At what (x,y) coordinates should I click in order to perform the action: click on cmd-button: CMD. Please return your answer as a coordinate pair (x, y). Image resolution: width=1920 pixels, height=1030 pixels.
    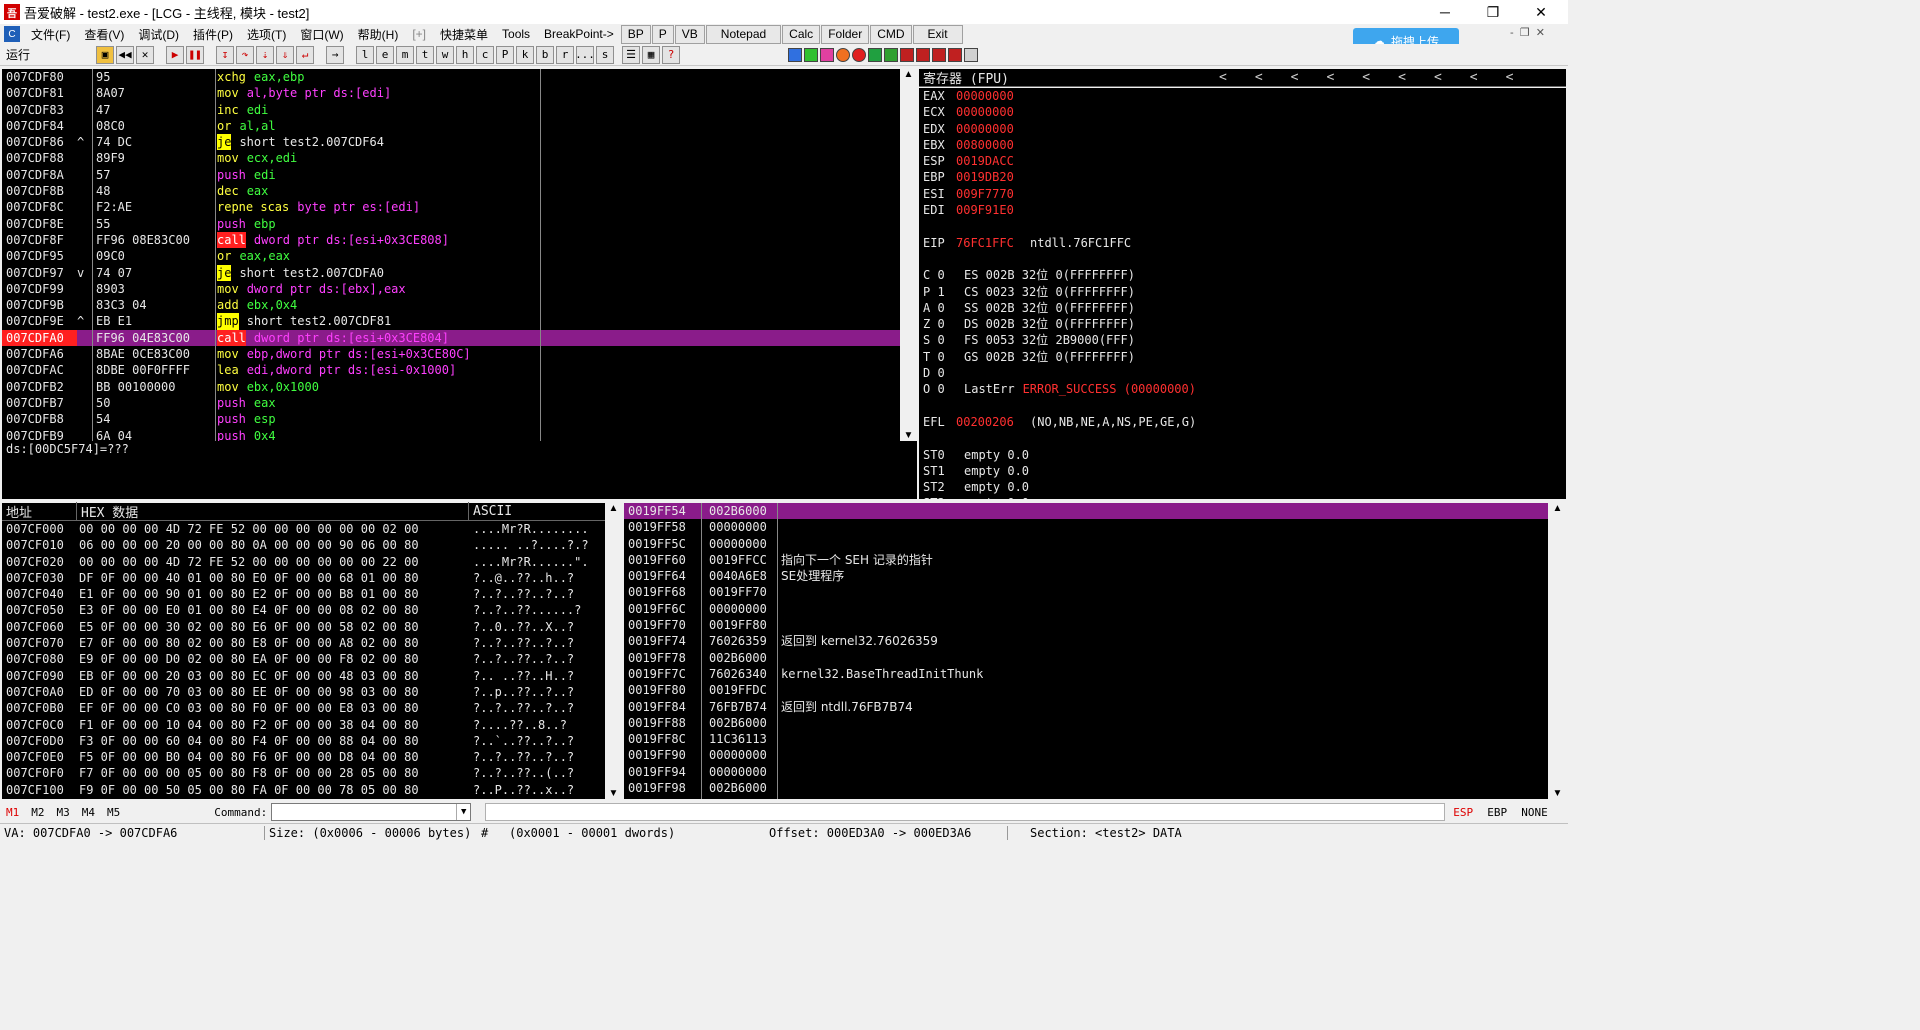
    Looking at the image, I should click on (891, 34).